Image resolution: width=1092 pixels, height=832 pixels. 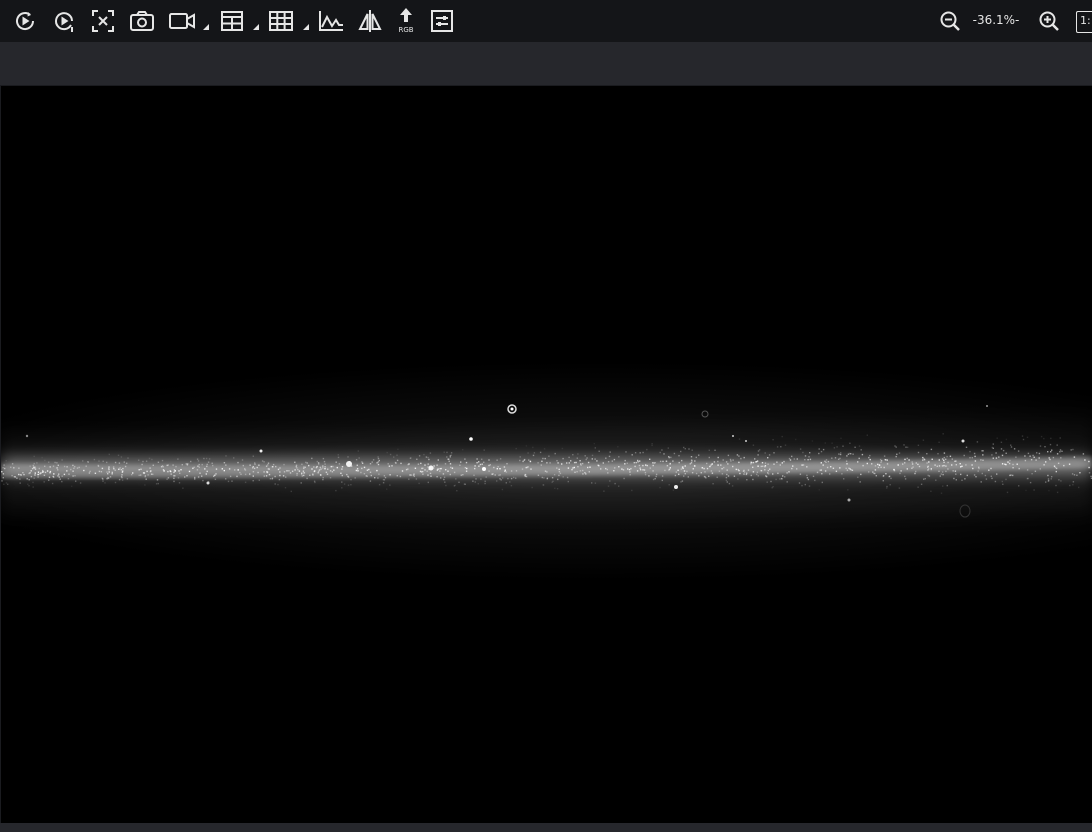 I want to click on flip-button, so click(x=370, y=21).